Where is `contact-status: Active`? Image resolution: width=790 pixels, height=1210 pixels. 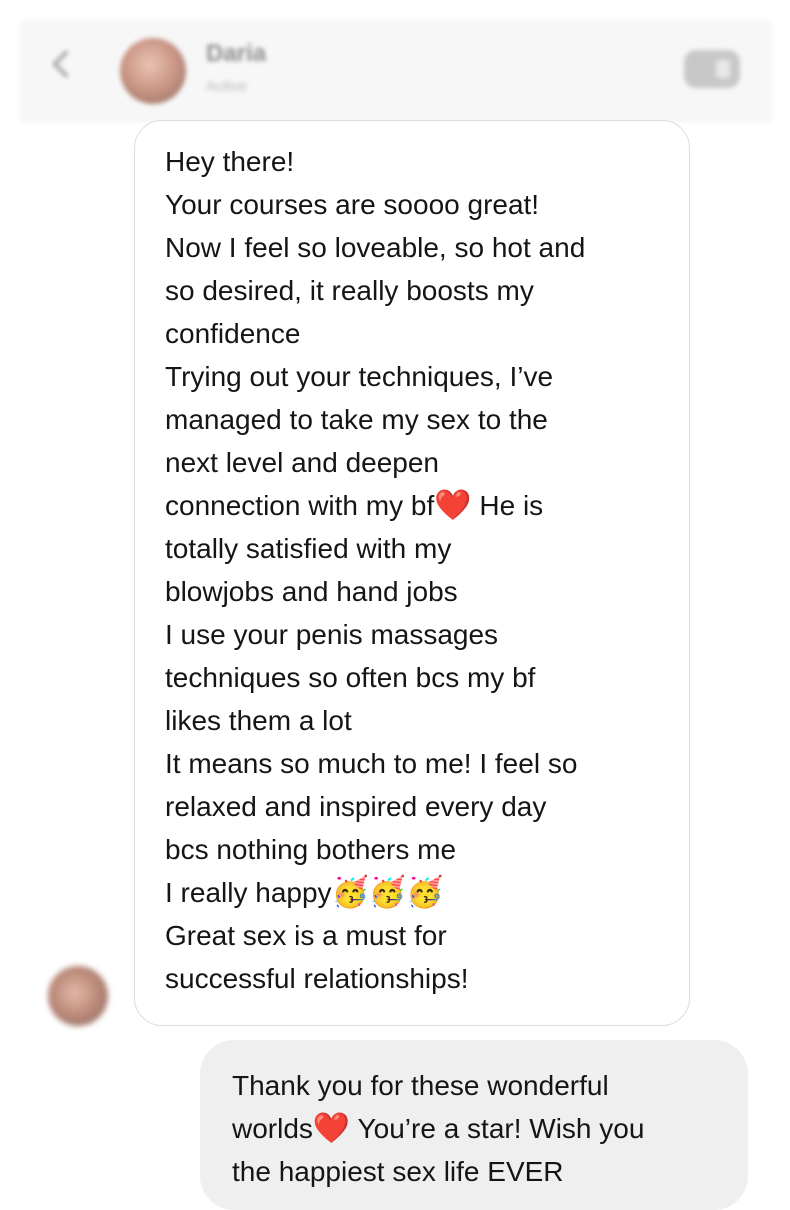 contact-status: Active is located at coordinates (226, 86).